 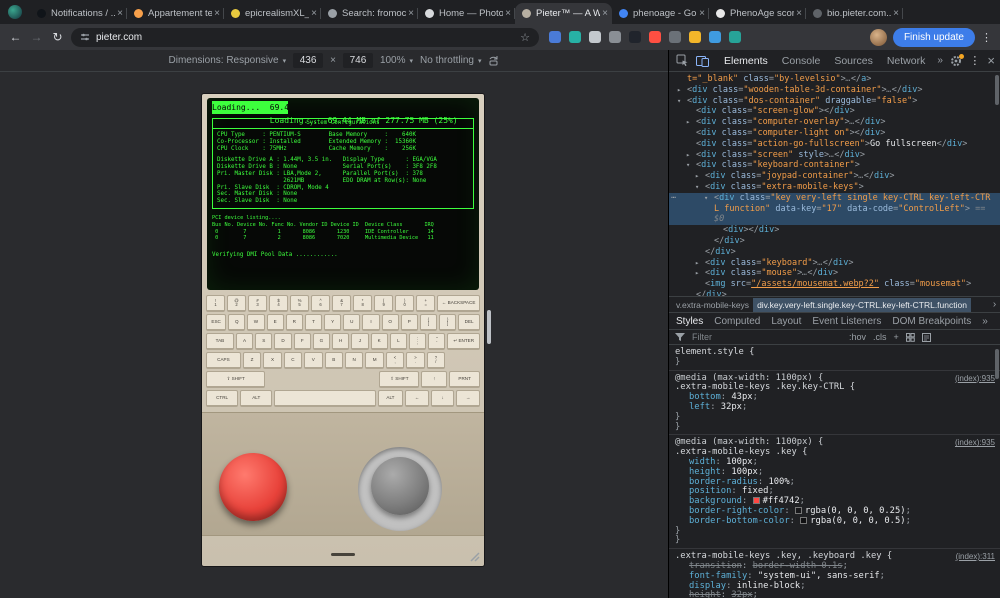 I want to click on keyboard-key: M, so click(x=374, y=360).